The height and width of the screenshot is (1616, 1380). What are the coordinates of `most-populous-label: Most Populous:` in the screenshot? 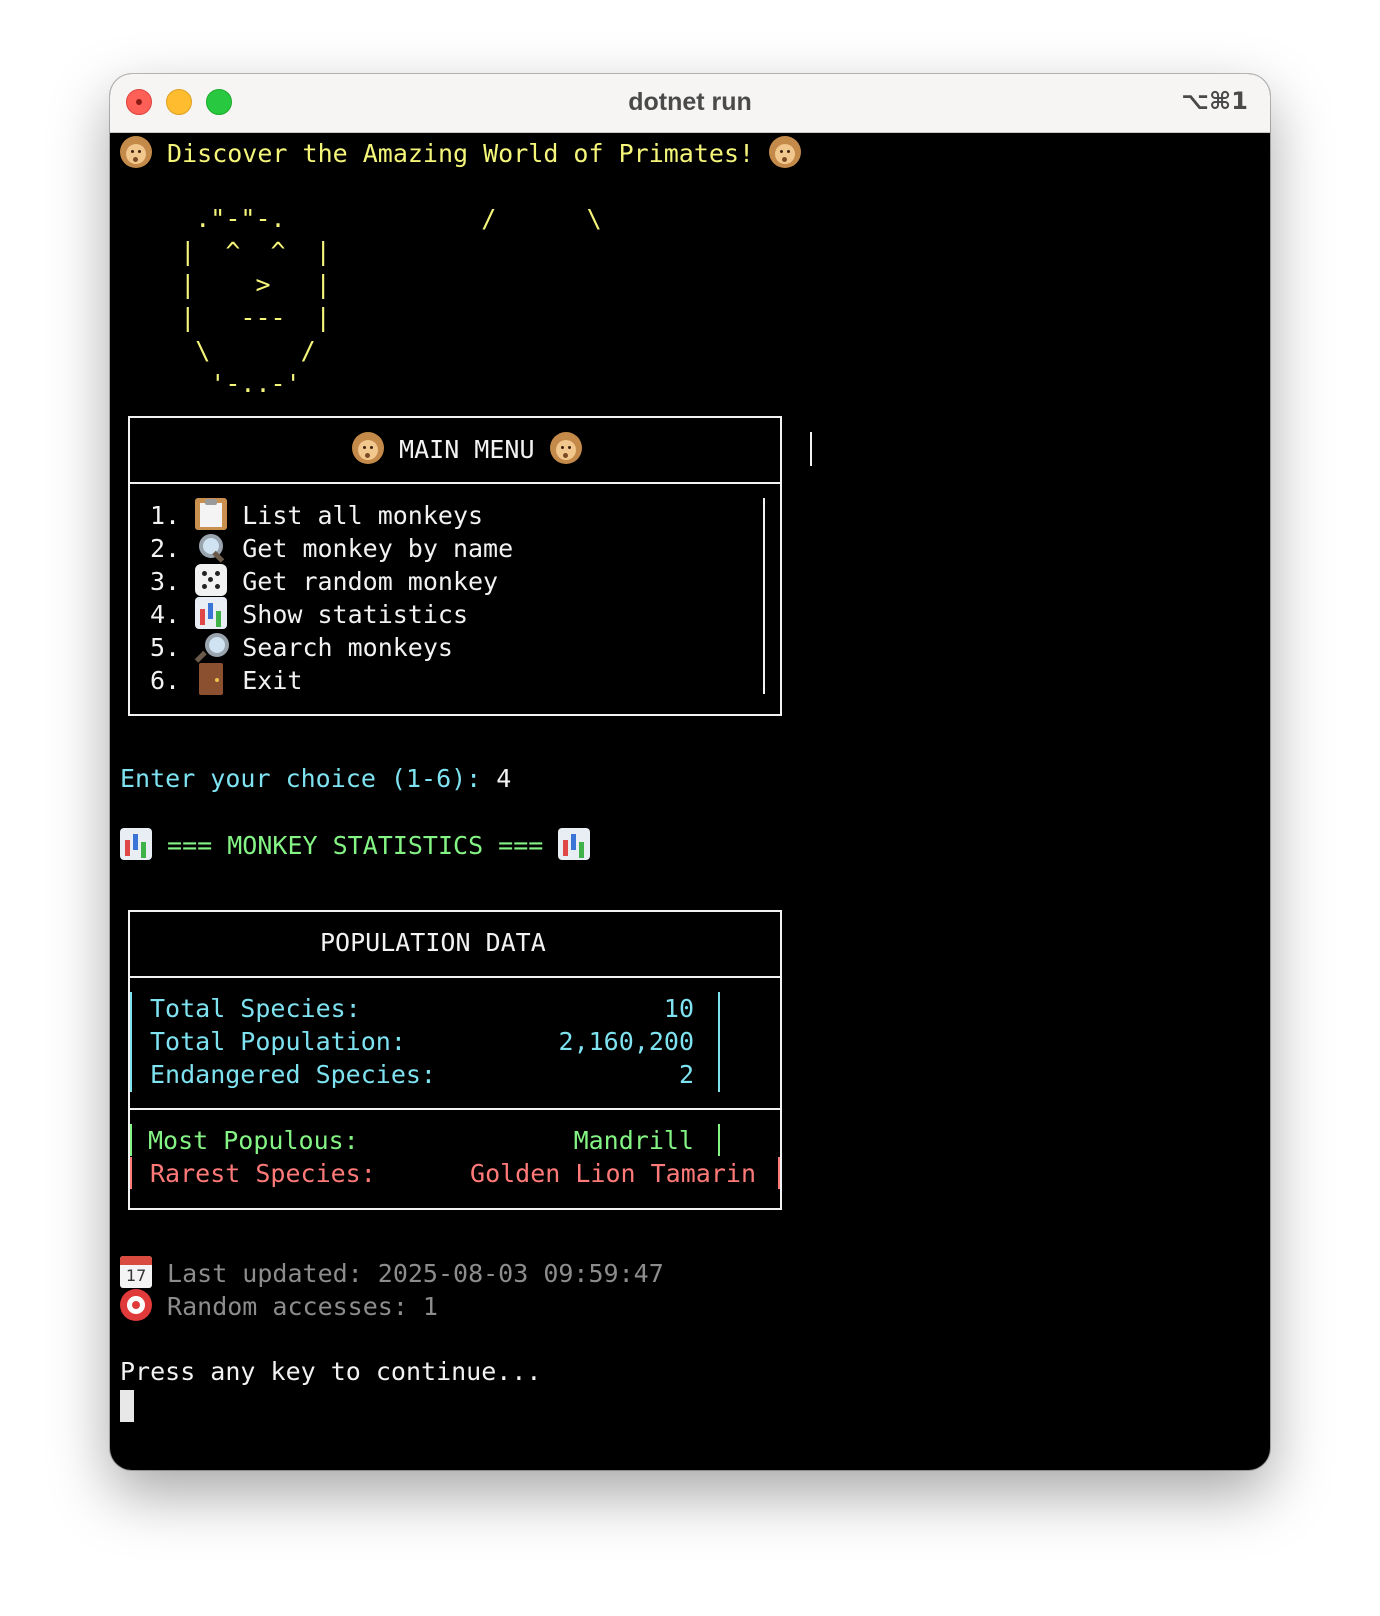 It's located at (253, 1140).